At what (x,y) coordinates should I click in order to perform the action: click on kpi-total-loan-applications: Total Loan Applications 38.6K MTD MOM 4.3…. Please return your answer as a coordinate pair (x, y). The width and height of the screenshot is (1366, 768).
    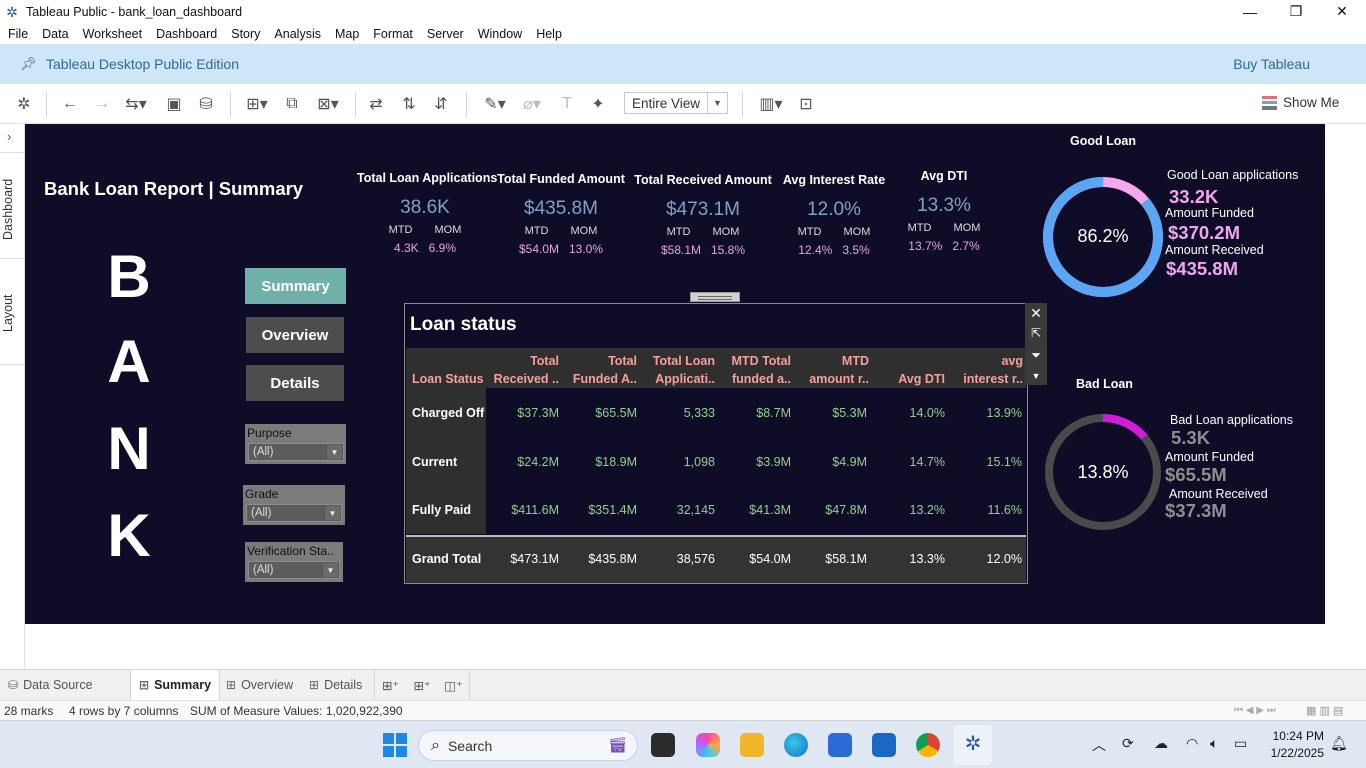
    Looking at the image, I should click on (427, 213).